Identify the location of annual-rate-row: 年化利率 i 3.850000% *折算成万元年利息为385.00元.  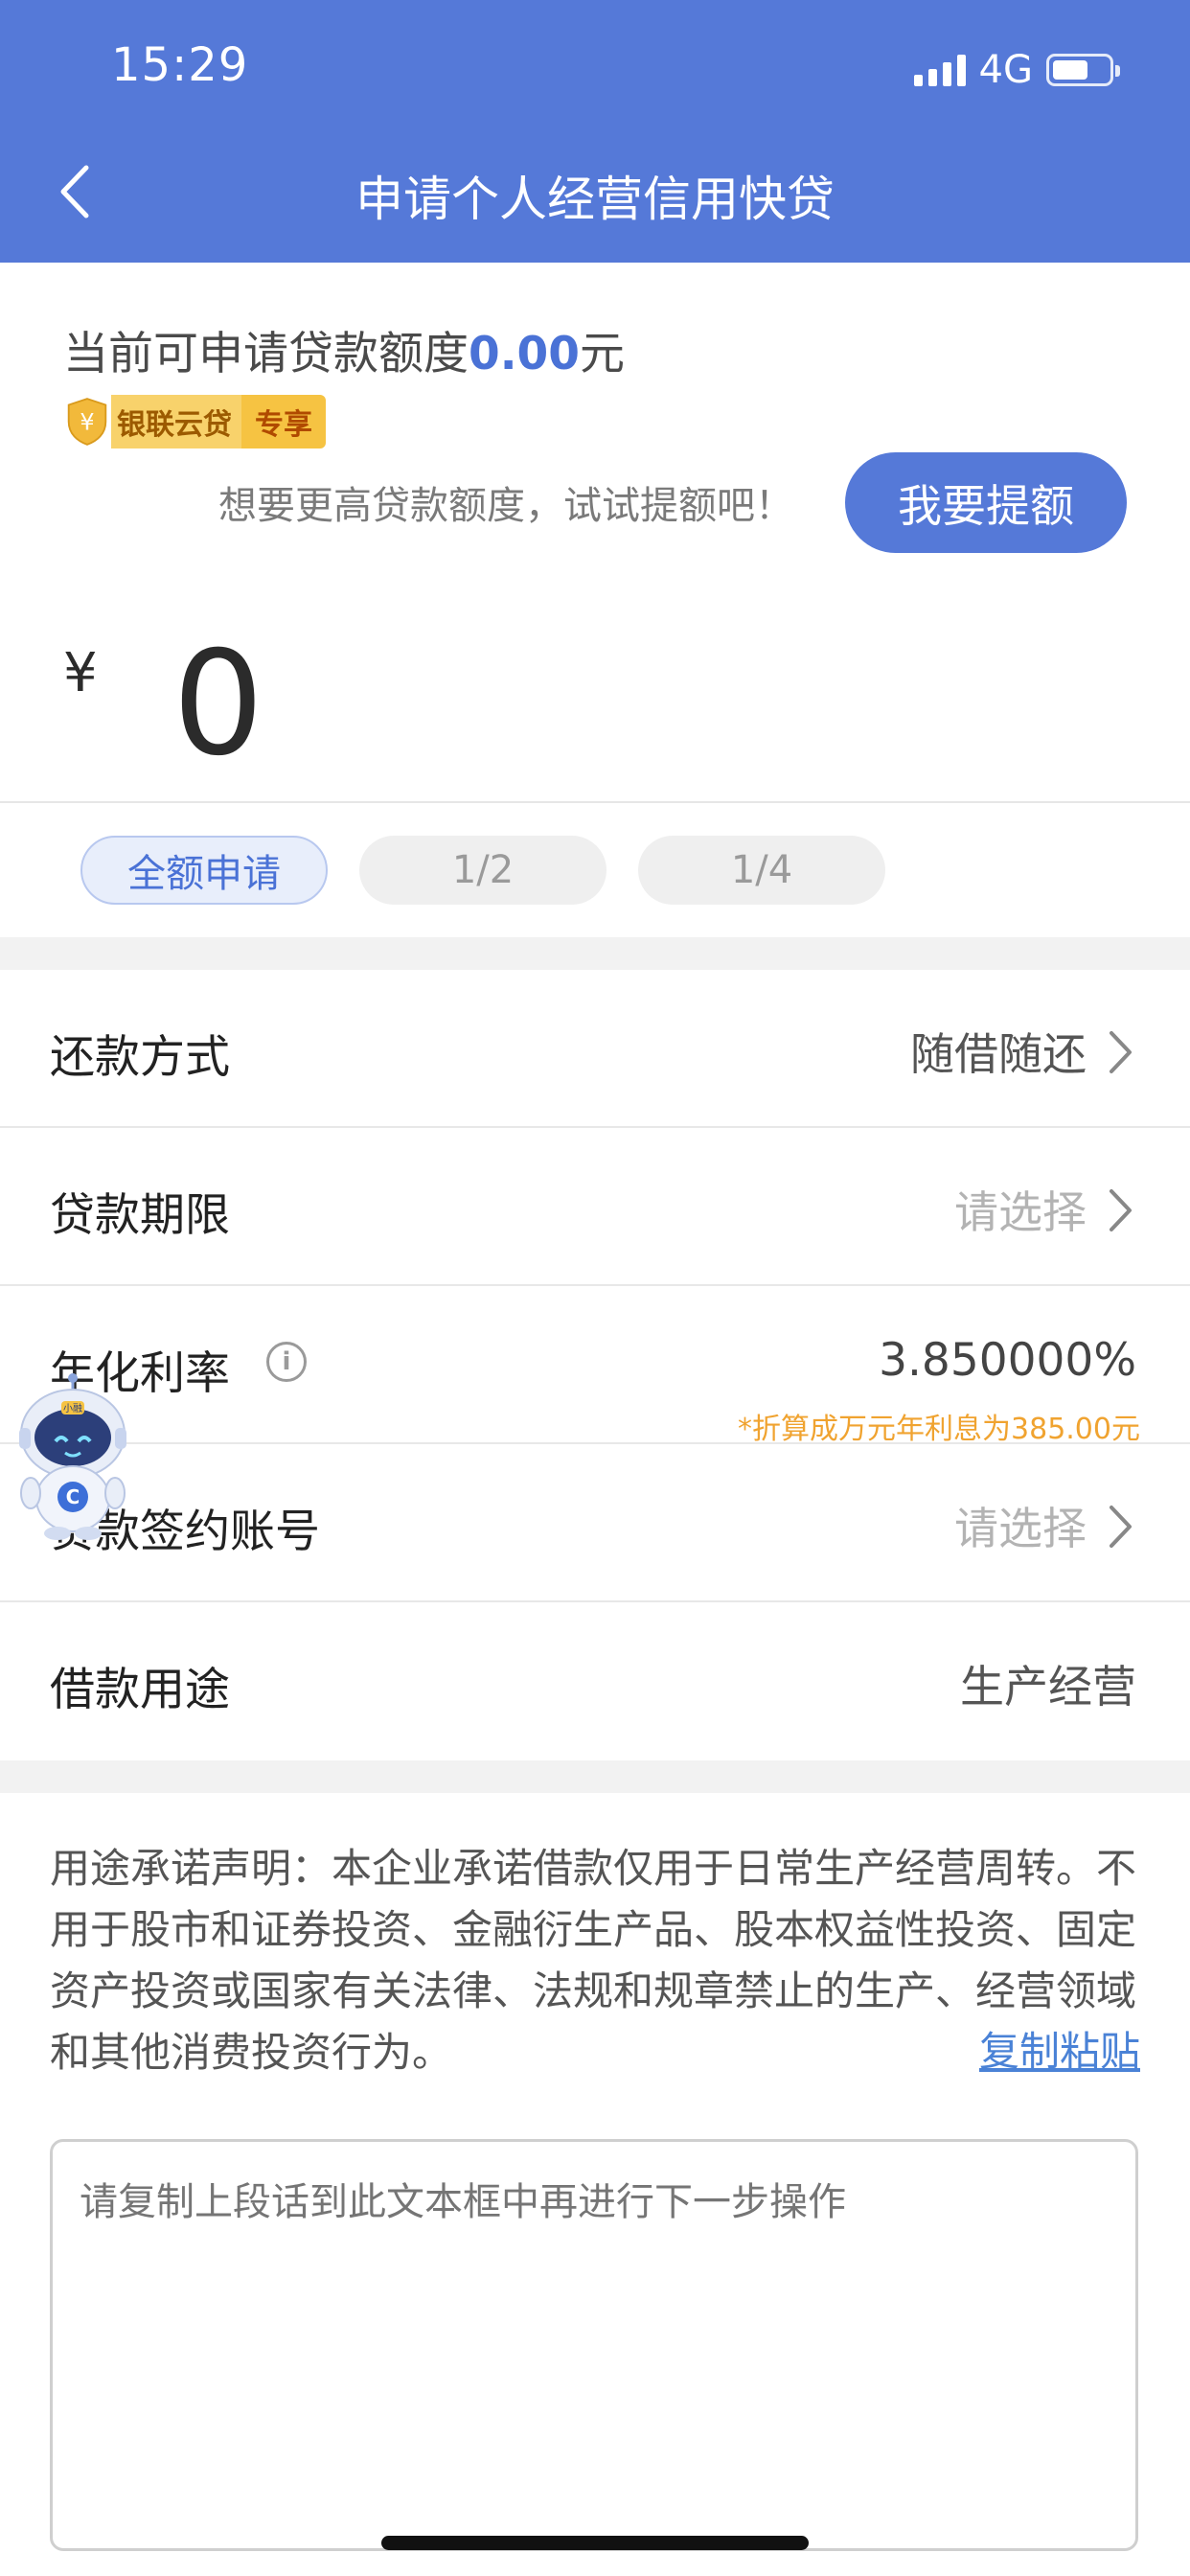
(595, 1366).